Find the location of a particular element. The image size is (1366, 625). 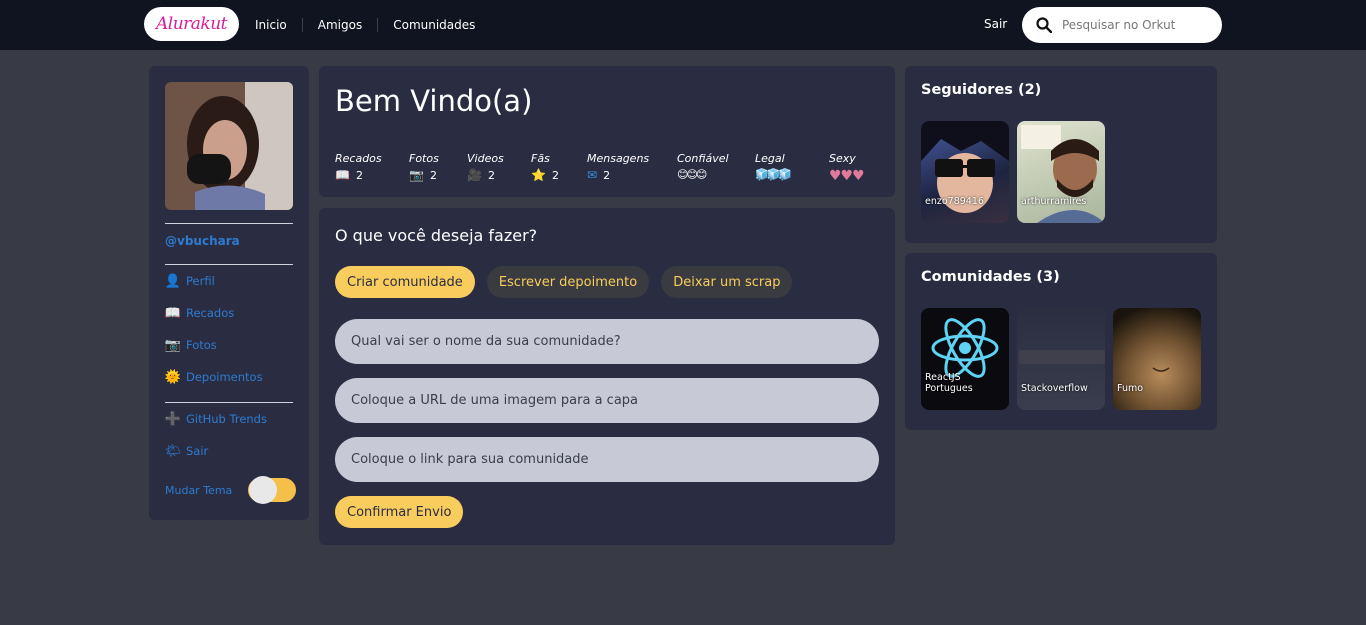

nav-inicio: Inicio is located at coordinates (271, 25).